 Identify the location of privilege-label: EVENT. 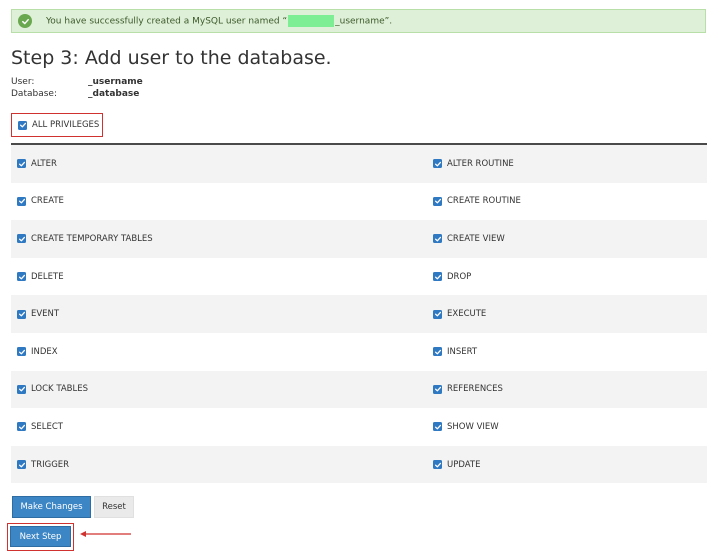
(45, 314).